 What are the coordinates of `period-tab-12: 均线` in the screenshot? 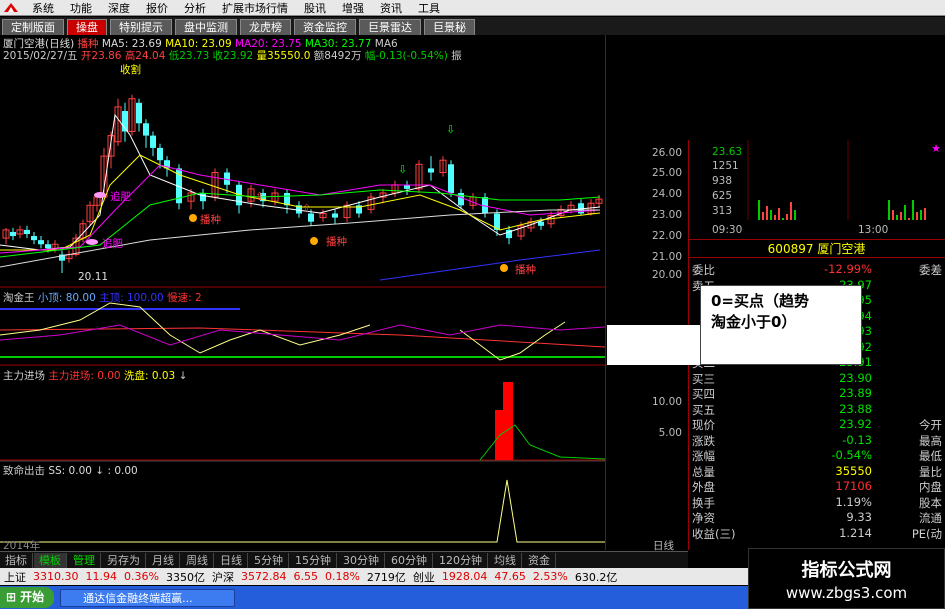 It's located at (505, 560).